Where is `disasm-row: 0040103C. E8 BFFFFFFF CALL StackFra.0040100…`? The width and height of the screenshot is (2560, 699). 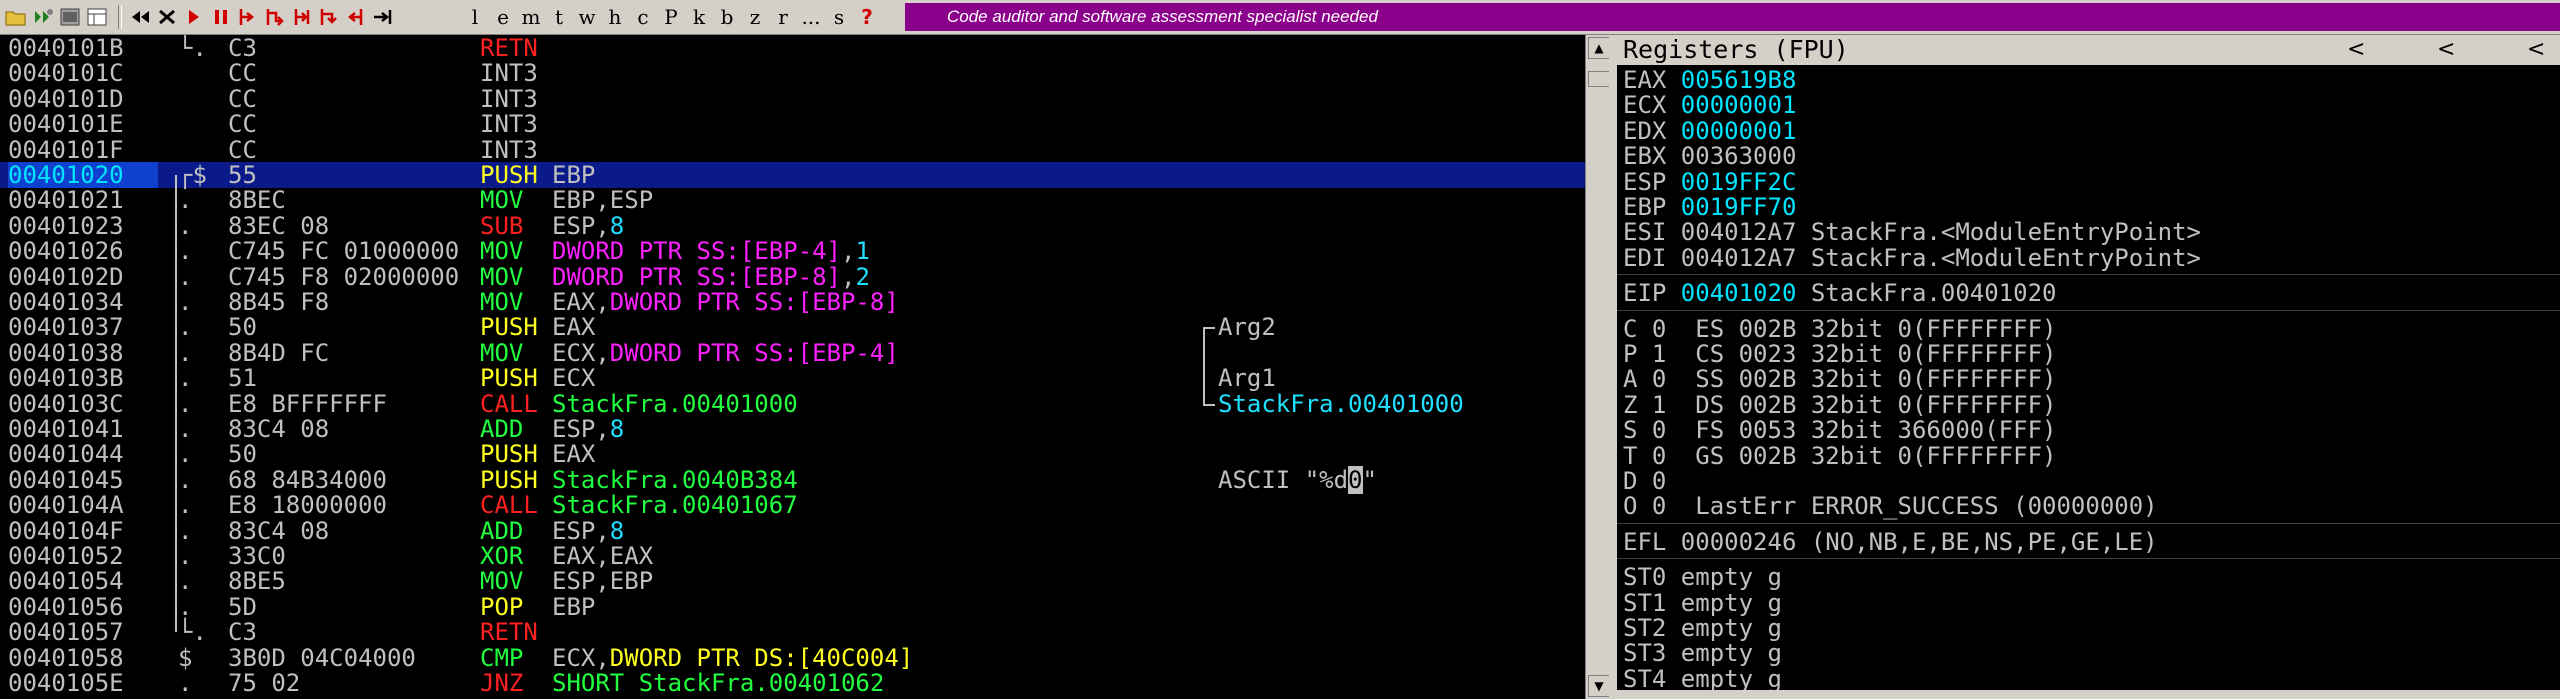
disasm-row: 0040103C. E8 BFFFFFFF CALL StackFra.0040100… is located at coordinates (792, 404).